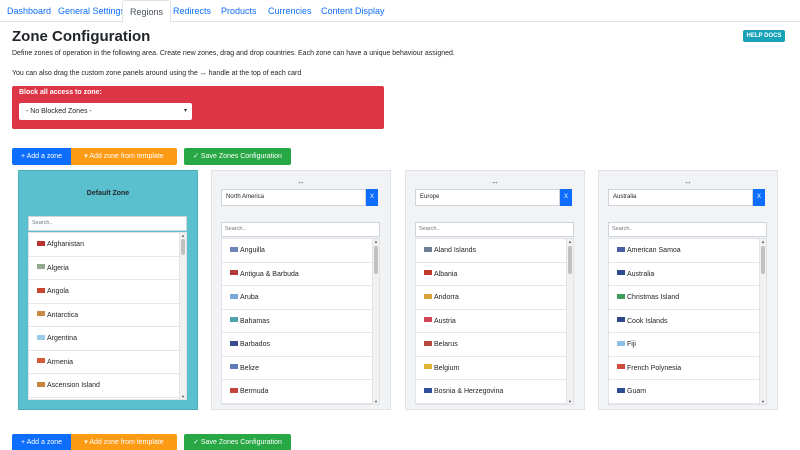 Image resolution: width=800 pixels, height=450 pixels. What do you see at coordinates (290, 11) in the screenshot?
I see `tab-currencies: Currencies` at bounding box center [290, 11].